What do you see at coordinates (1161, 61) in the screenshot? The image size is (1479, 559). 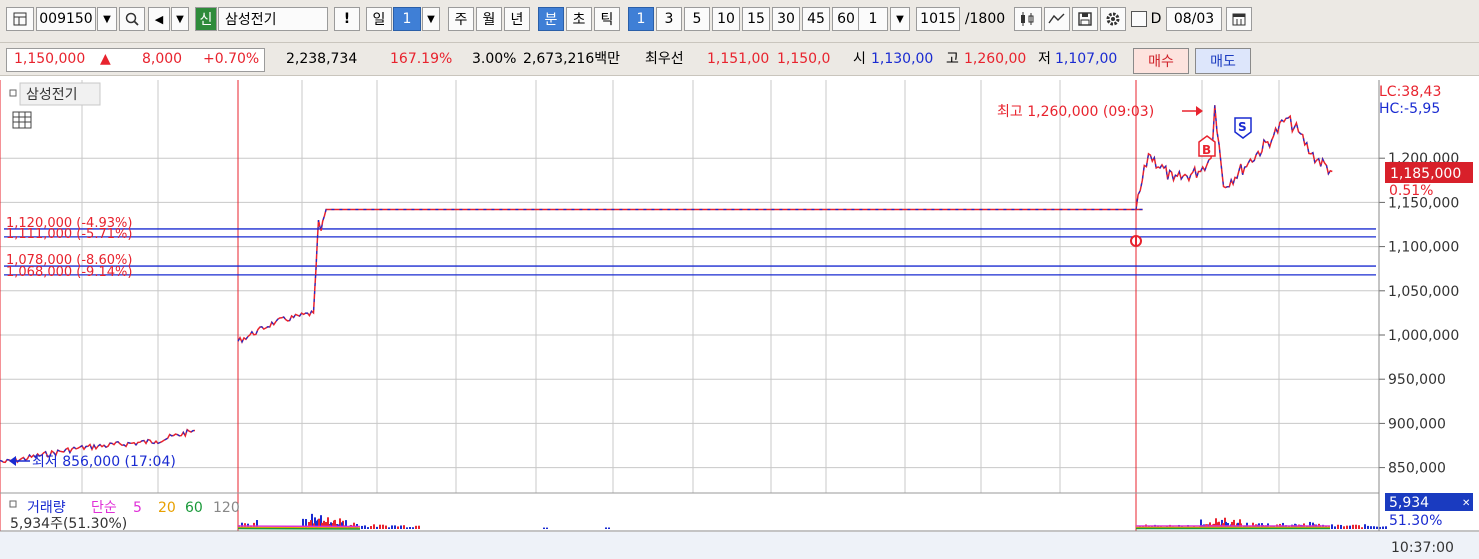 I see `buy-button: 매수` at bounding box center [1161, 61].